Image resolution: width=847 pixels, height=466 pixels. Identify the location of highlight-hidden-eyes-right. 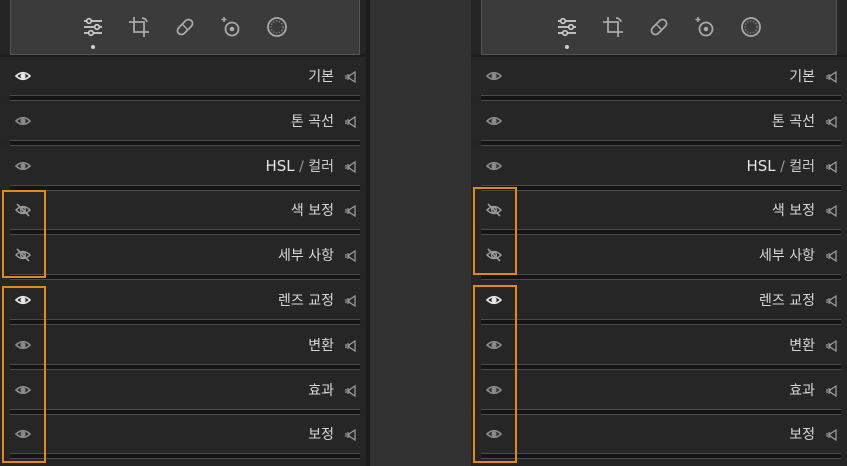
(495, 231).